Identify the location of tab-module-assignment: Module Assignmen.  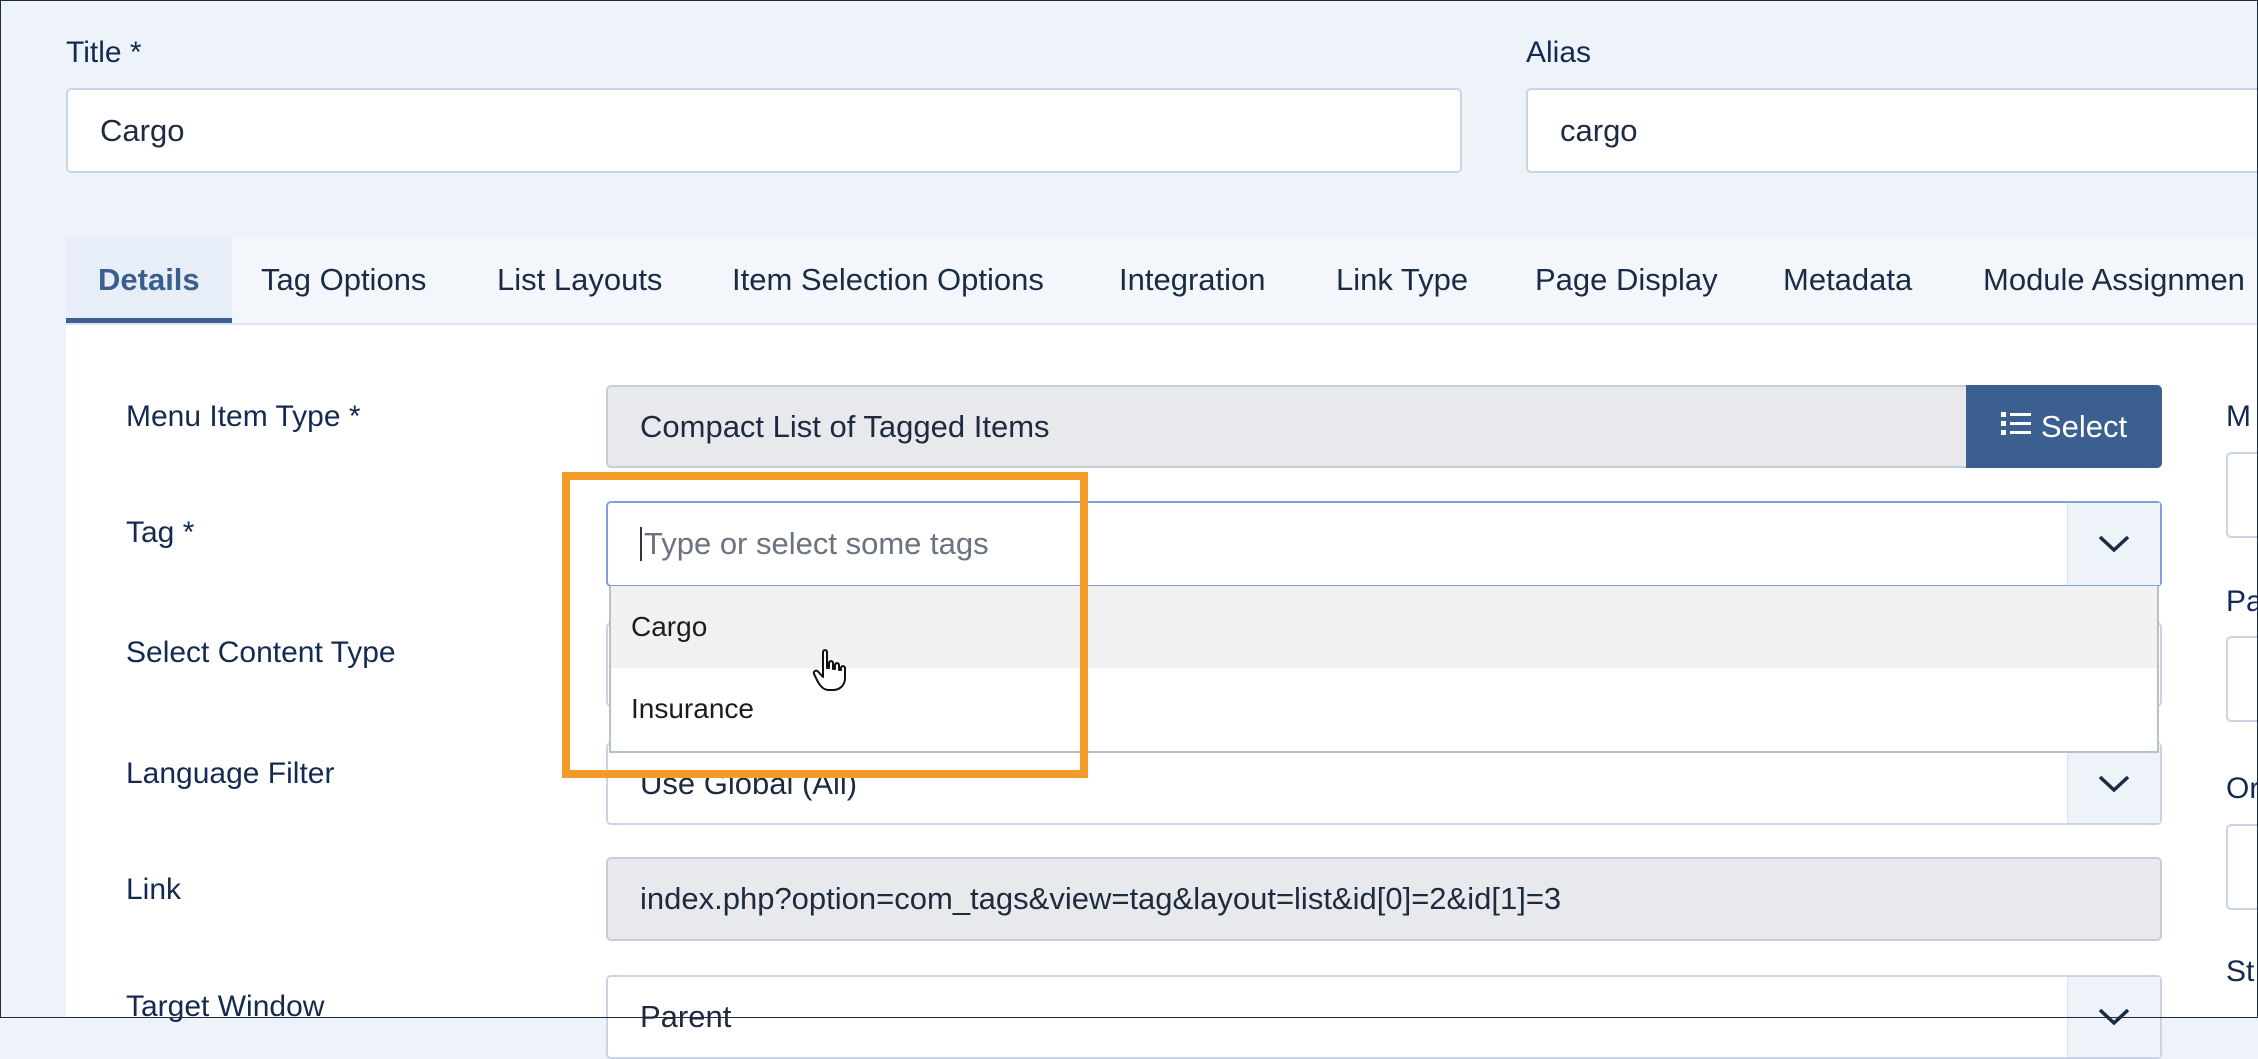
(2114, 280).